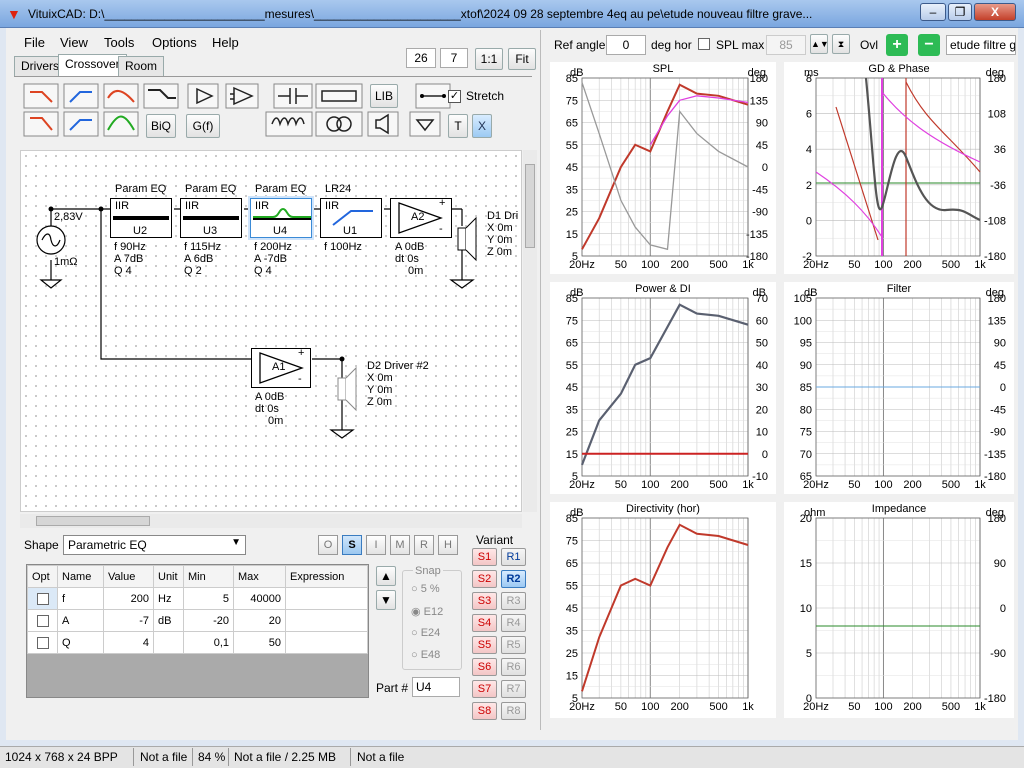 This screenshot has width=1024, height=768. Describe the element at coordinates (897, 45) in the screenshot. I see `add-overlay-icon: +` at that location.